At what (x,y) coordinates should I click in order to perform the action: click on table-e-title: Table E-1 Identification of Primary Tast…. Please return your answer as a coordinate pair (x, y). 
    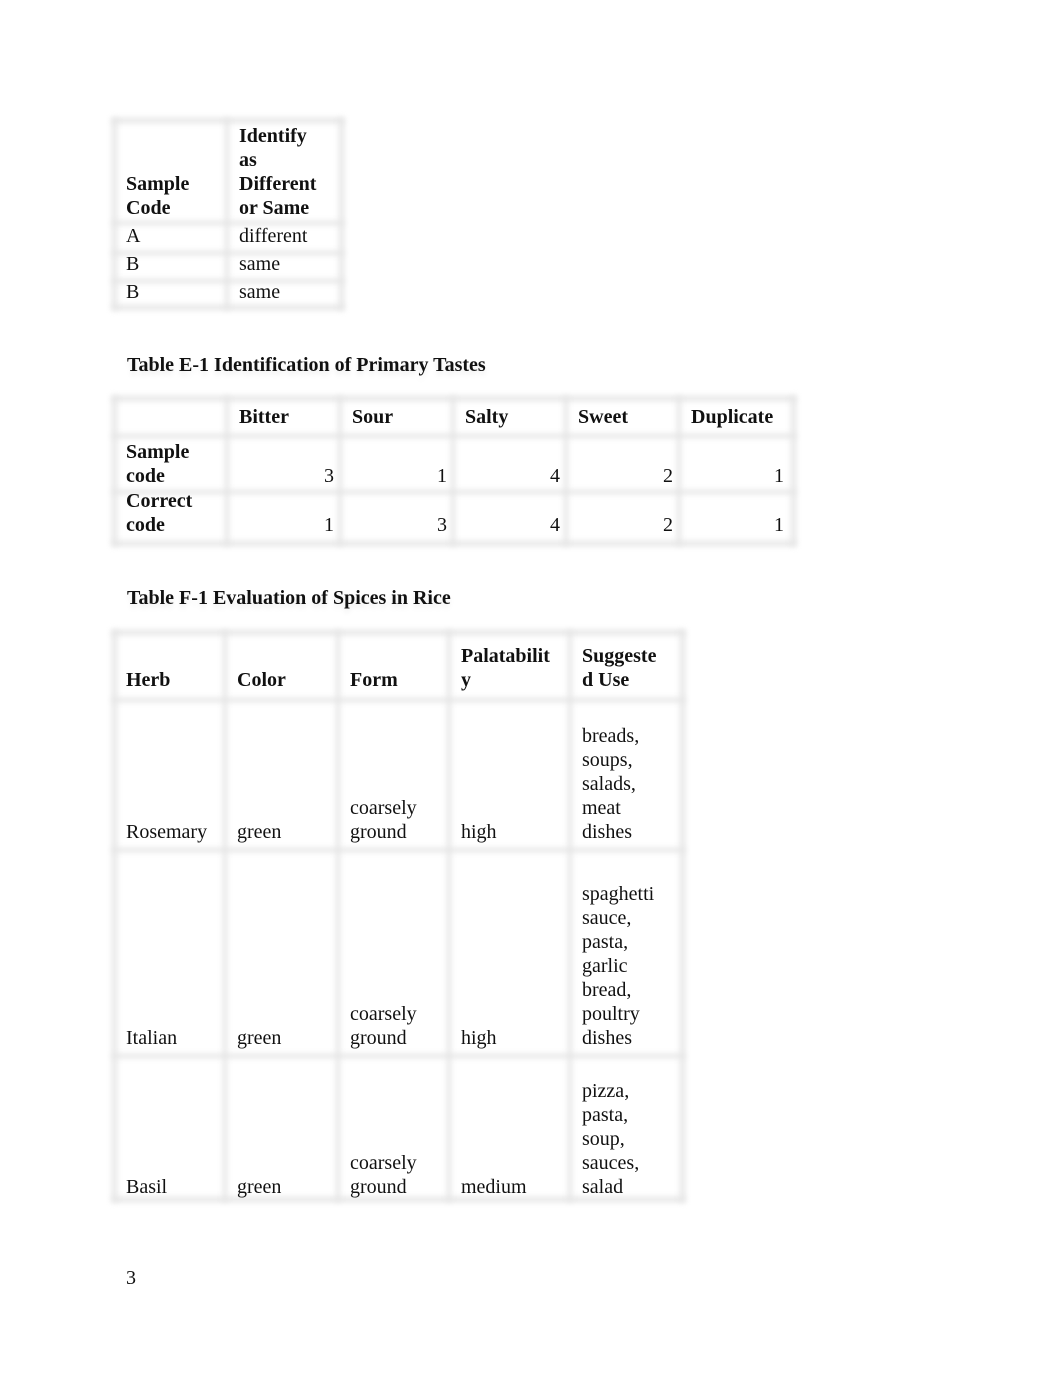
    Looking at the image, I should click on (306, 365).